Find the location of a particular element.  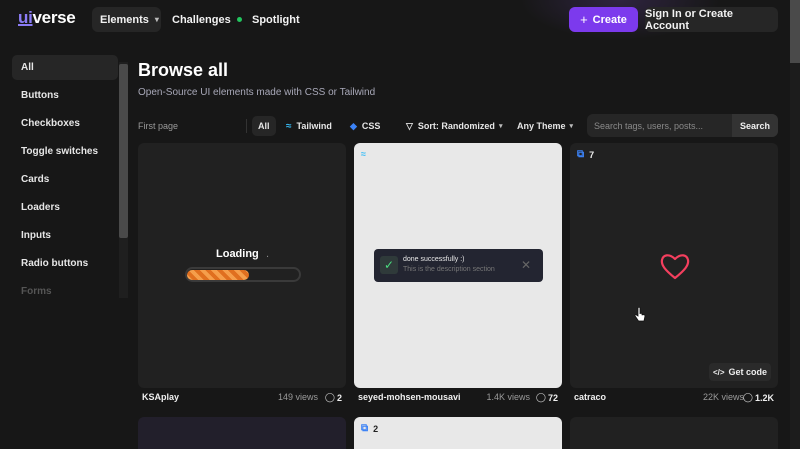

sidebar-item-checkboxes: Checkboxes is located at coordinates (65, 123).